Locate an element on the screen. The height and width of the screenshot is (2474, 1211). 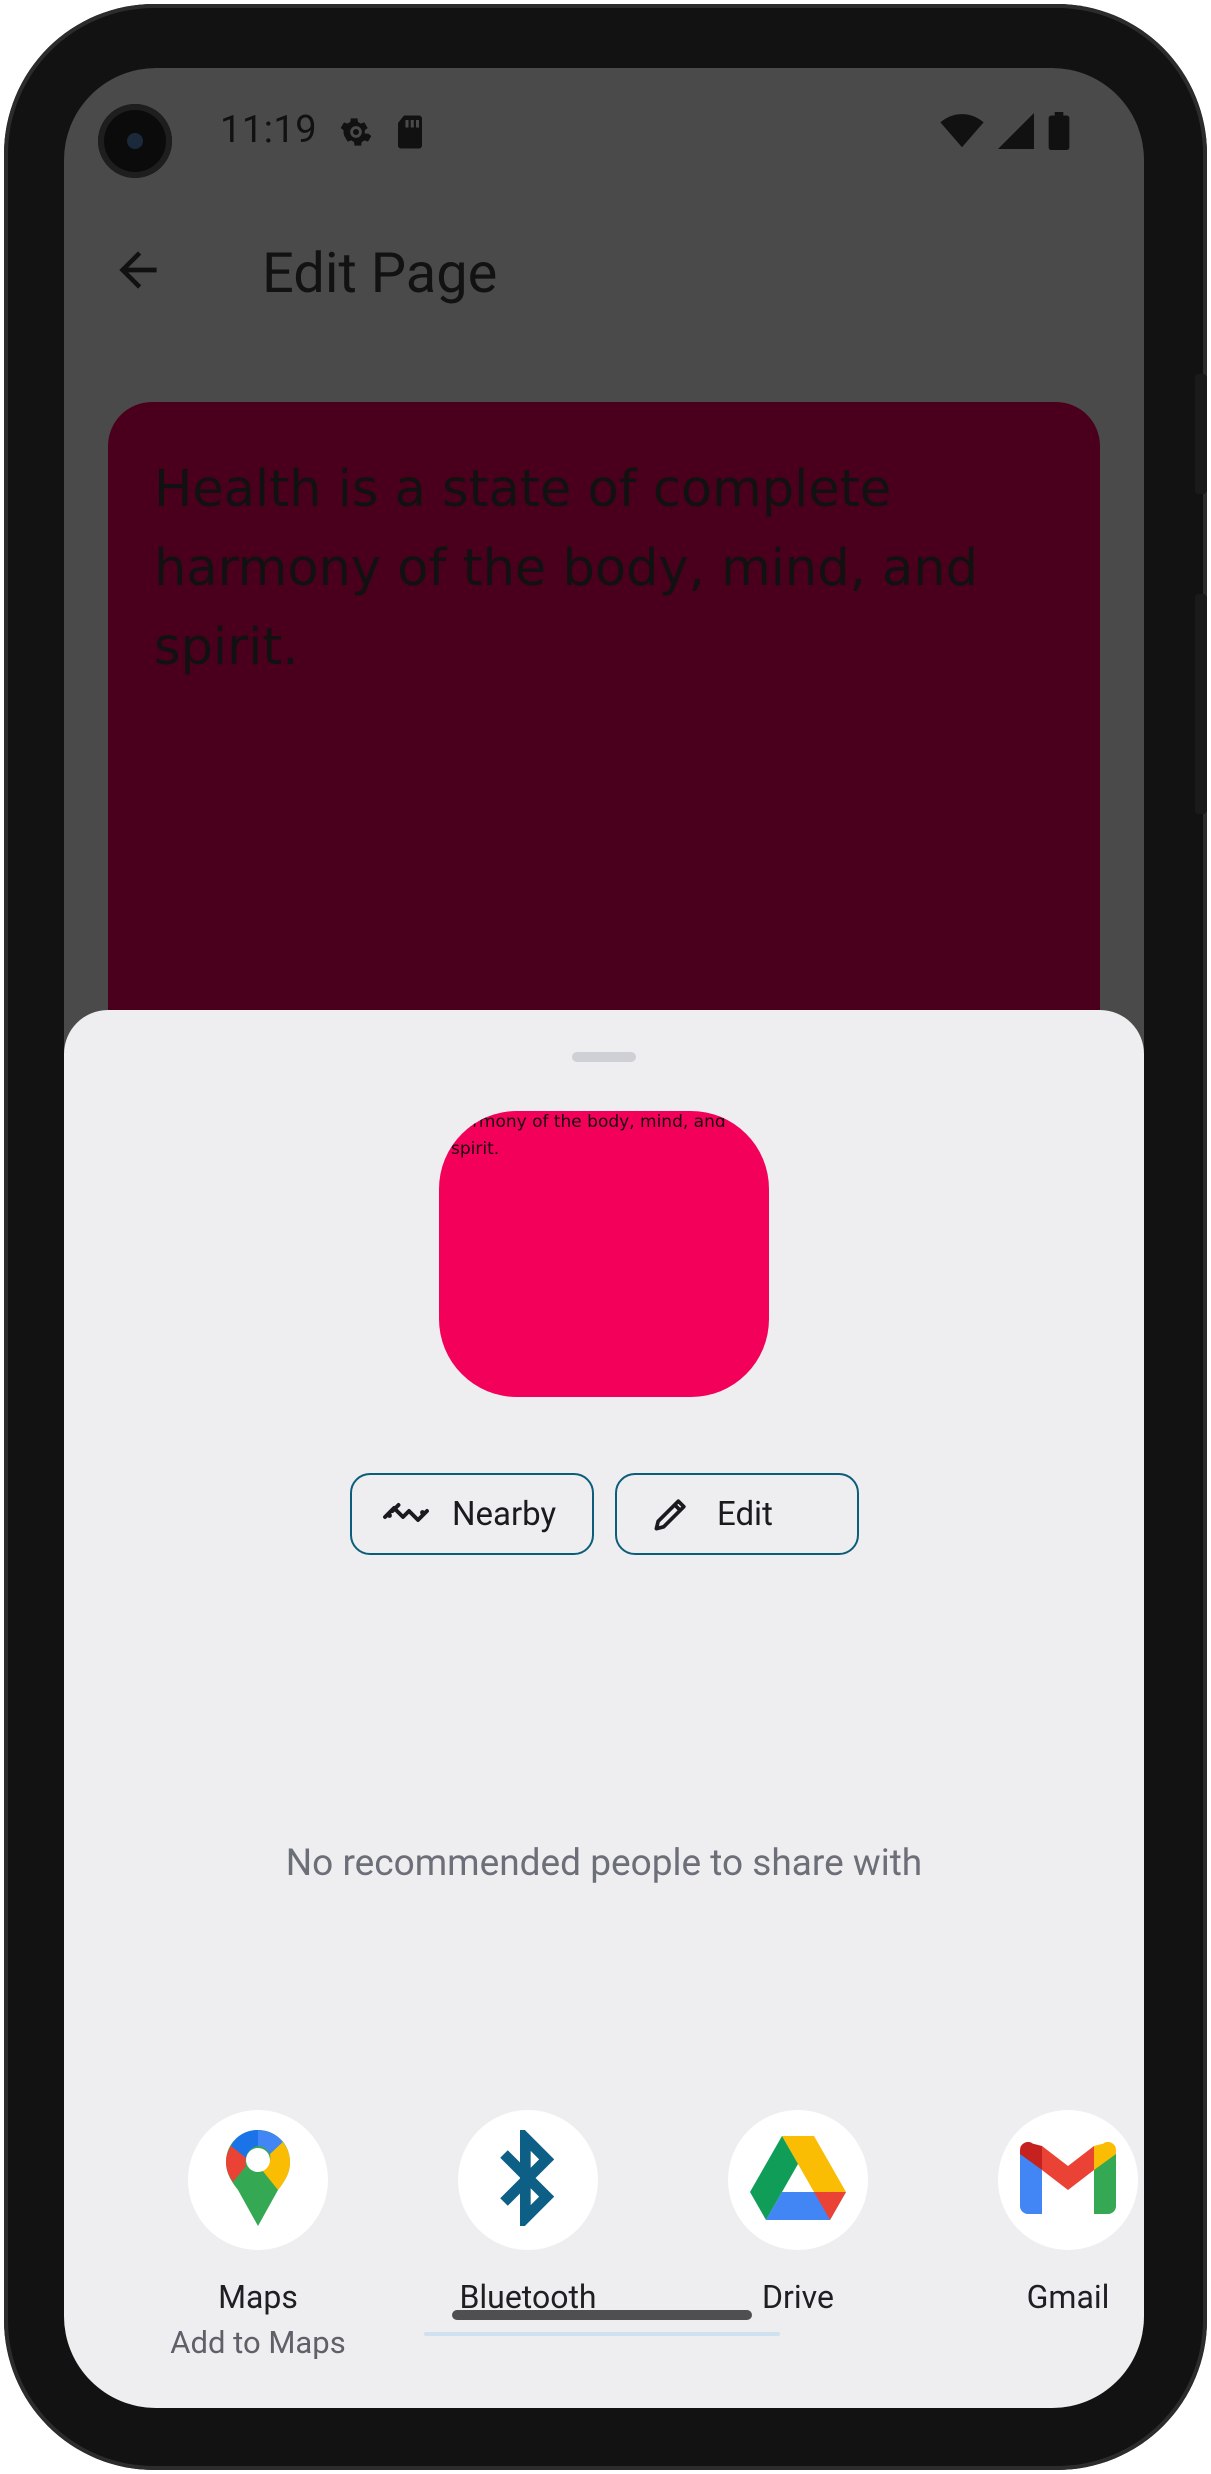
nearby-label: Nearby is located at coordinates (504, 1514).